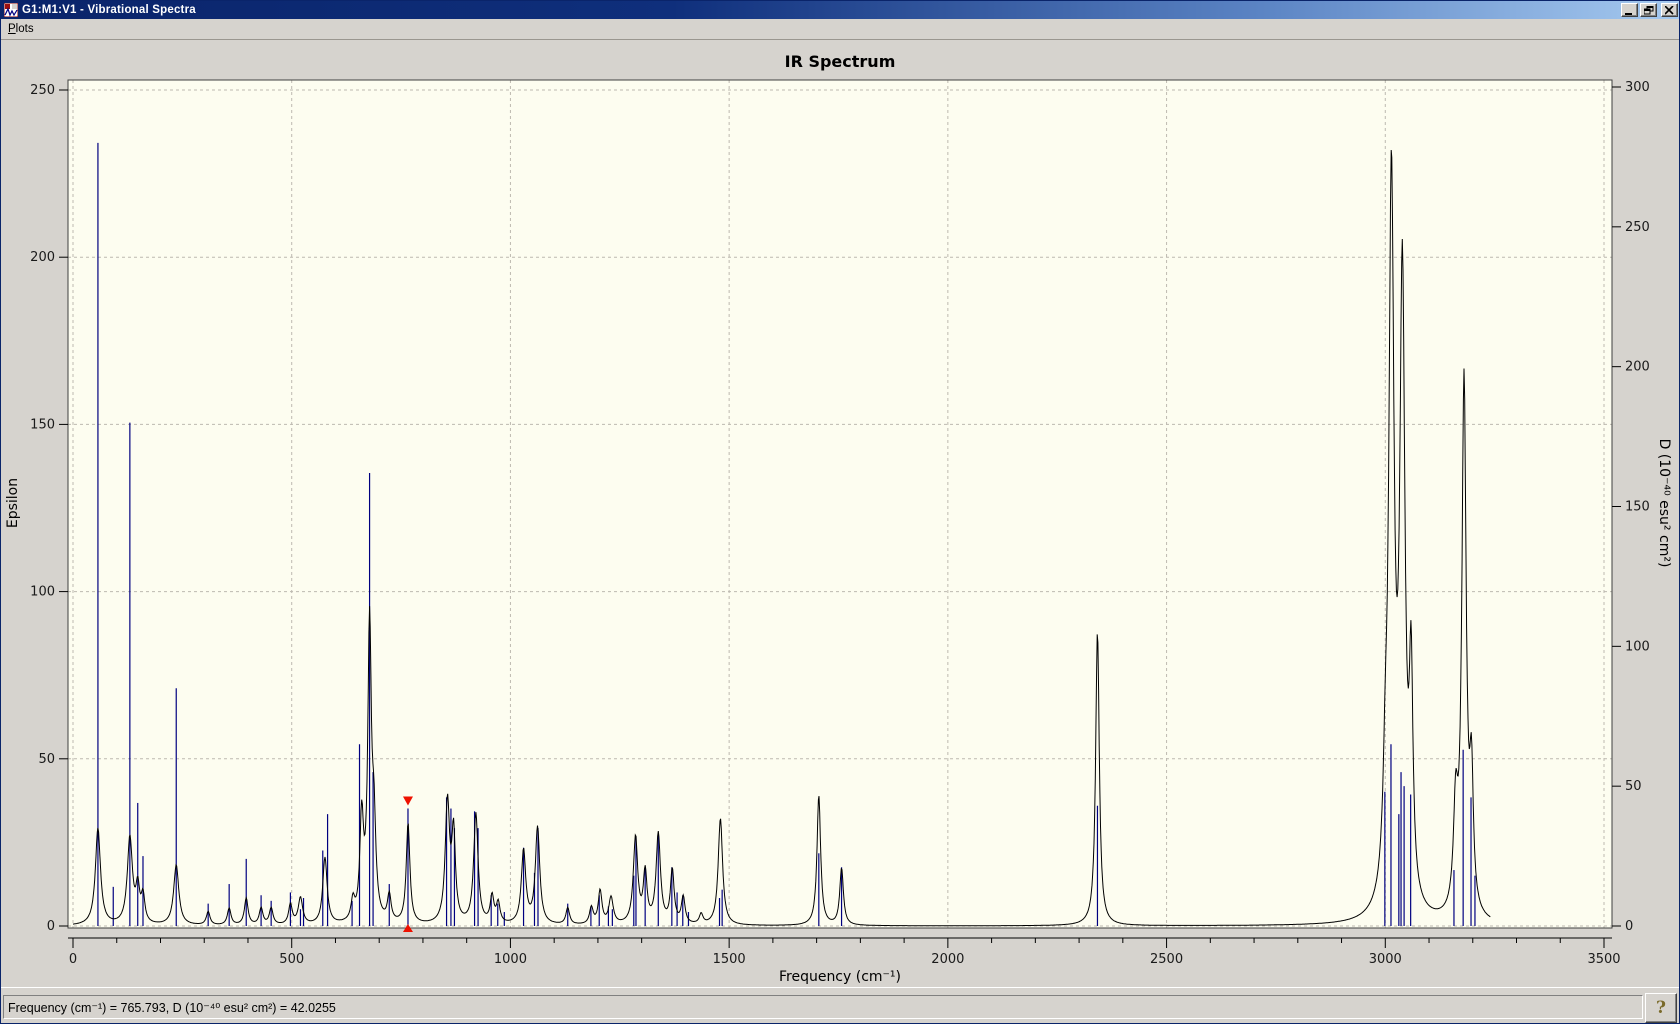 The width and height of the screenshot is (1680, 1024). What do you see at coordinates (63, 508) in the screenshot?
I see `epsilon-axis-ticks` at bounding box center [63, 508].